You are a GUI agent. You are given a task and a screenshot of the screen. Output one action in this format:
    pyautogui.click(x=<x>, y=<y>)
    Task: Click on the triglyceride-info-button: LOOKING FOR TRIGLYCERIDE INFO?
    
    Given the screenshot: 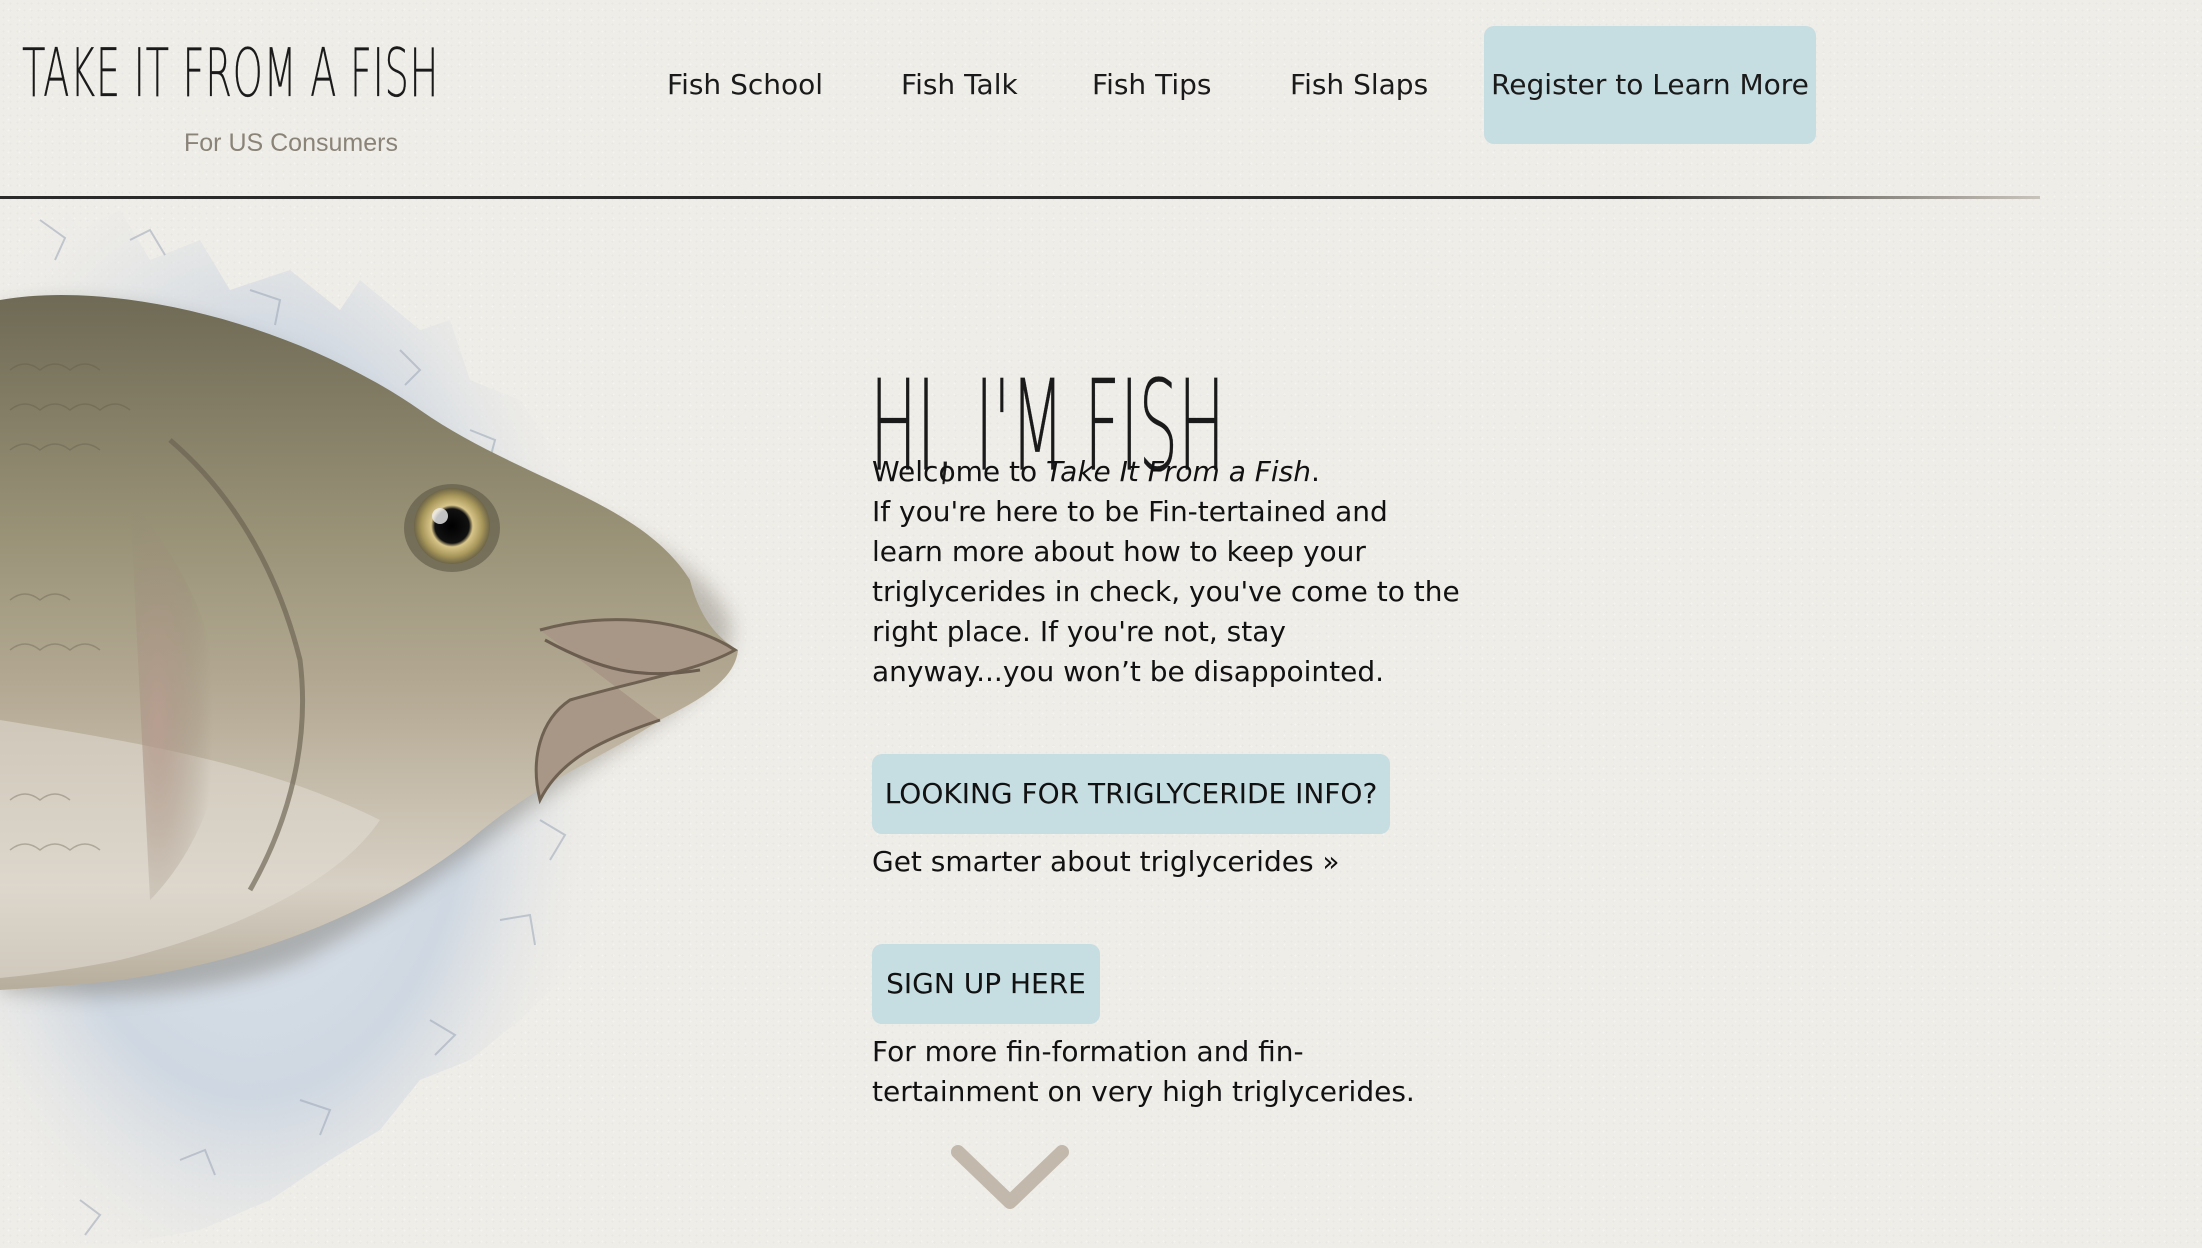 What is the action you would take?
    pyautogui.click(x=1131, y=794)
    